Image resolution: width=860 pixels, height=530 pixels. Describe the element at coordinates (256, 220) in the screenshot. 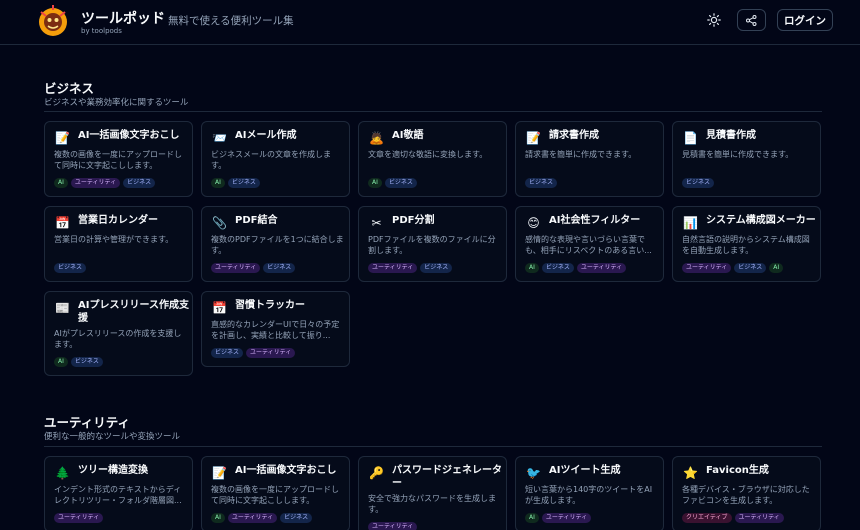

I see `tool-card-title: PDF結合` at that location.